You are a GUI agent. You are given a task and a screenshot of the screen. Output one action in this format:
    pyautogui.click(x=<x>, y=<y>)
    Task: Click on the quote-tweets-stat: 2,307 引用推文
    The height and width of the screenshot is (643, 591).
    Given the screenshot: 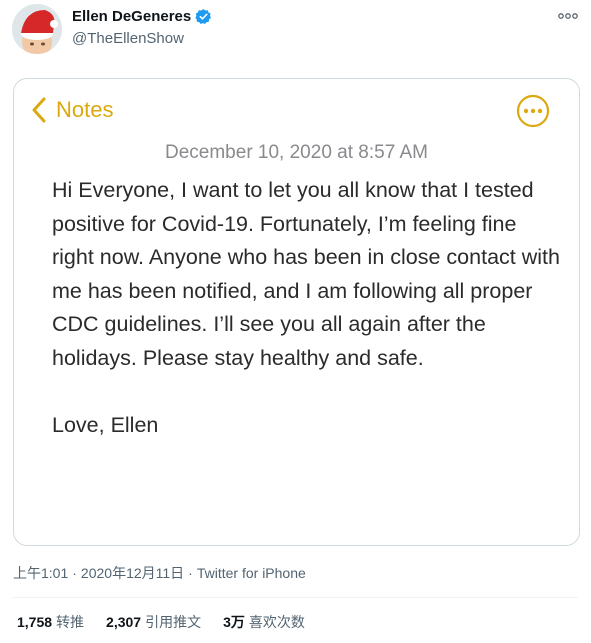 What is the action you would take?
    pyautogui.click(x=153, y=622)
    